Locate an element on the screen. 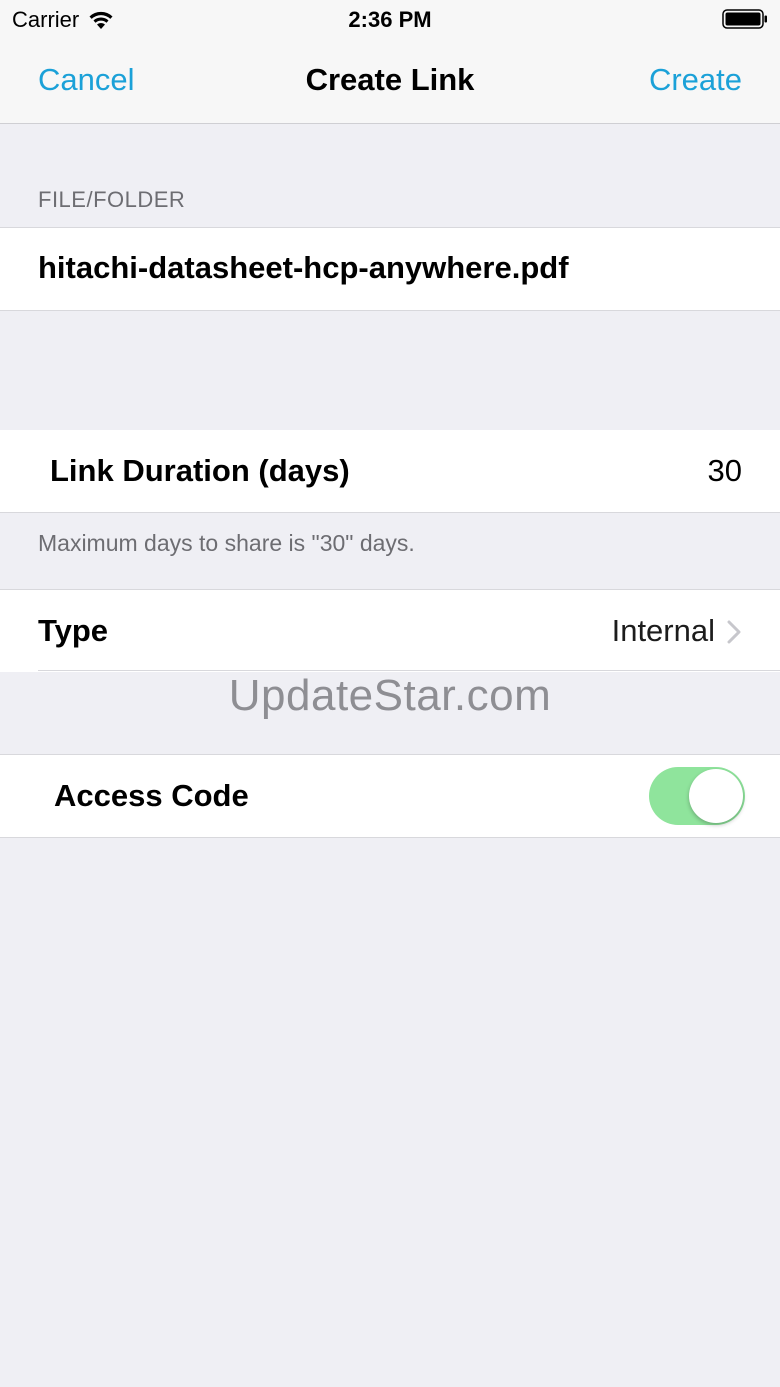  watermark: UpdateStar.com is located at coordinates (390, 695).